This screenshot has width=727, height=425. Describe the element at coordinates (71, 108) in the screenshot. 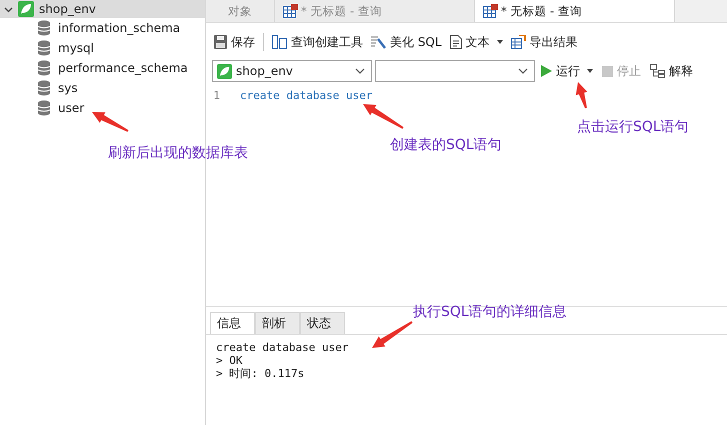

I see `database-name: user` at that location.